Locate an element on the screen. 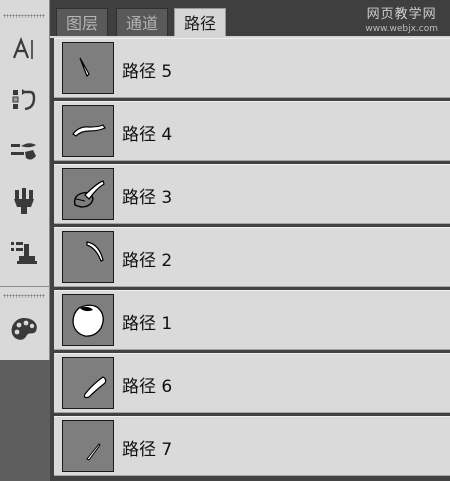 The width and height of the screenshot is (450, 481). grip-handle is located at coordinates (24, 16).